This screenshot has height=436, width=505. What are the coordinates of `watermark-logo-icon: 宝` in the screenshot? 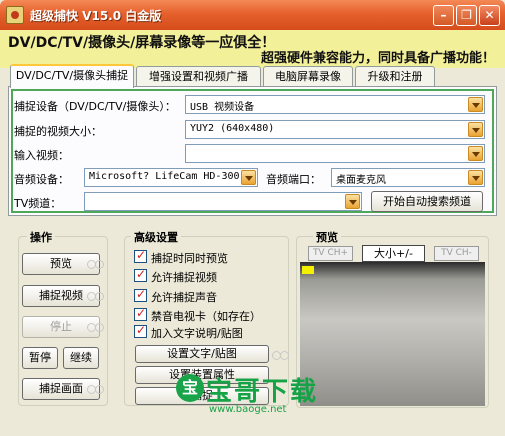 It's located at (190, 388).